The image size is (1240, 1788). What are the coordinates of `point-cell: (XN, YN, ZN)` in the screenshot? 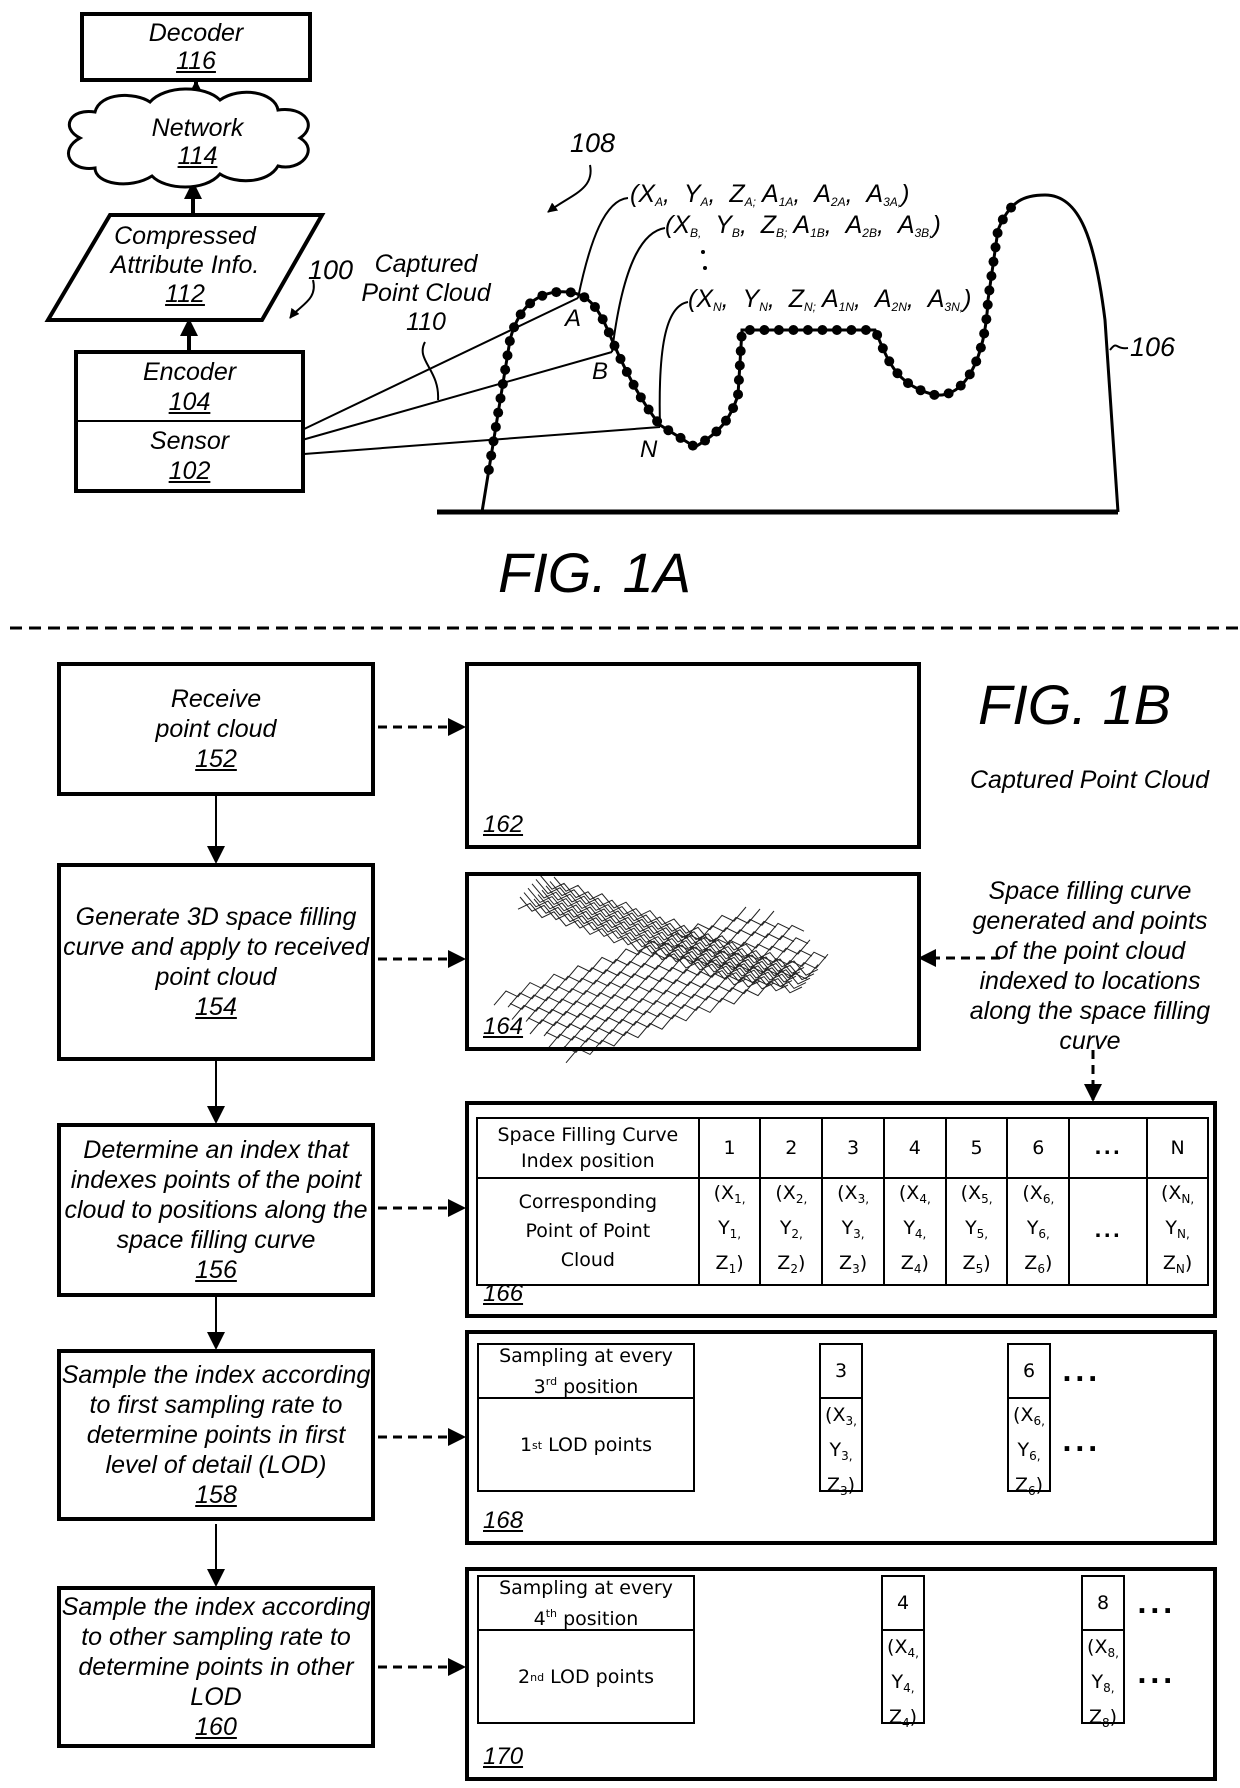 It's located at (1177, 1231).